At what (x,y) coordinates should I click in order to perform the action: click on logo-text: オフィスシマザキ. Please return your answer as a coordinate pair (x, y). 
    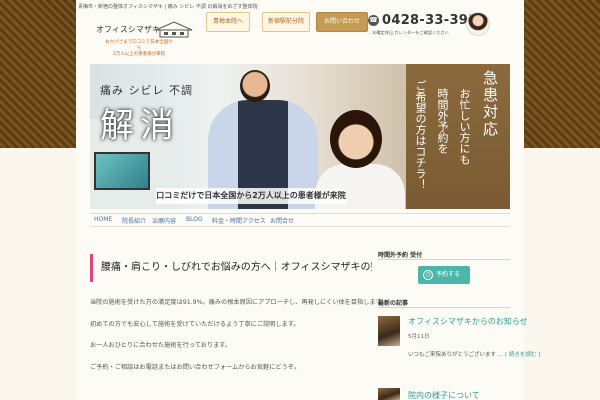
    Looking at the image, I should click on (128, 29).